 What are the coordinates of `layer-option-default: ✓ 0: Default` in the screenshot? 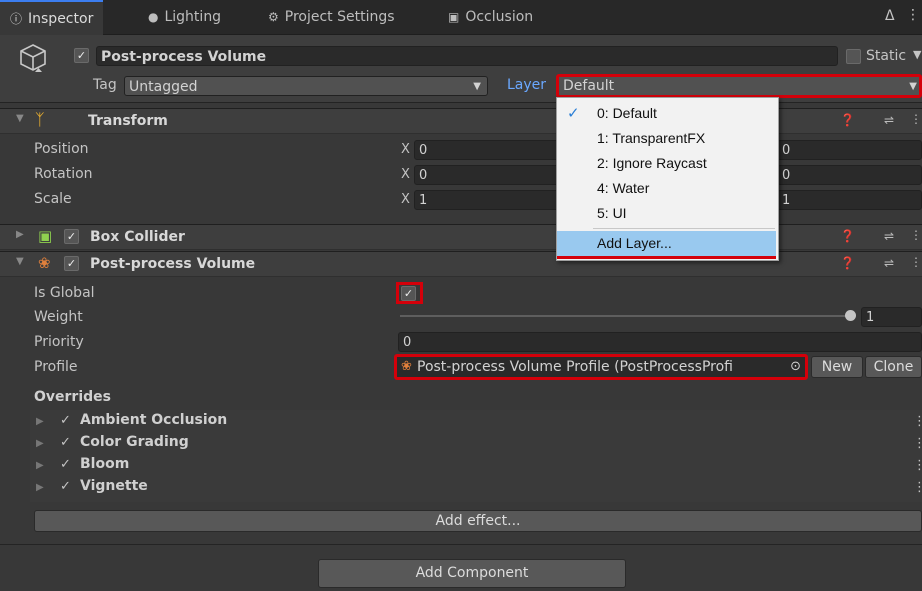 It's located at (666, 113).